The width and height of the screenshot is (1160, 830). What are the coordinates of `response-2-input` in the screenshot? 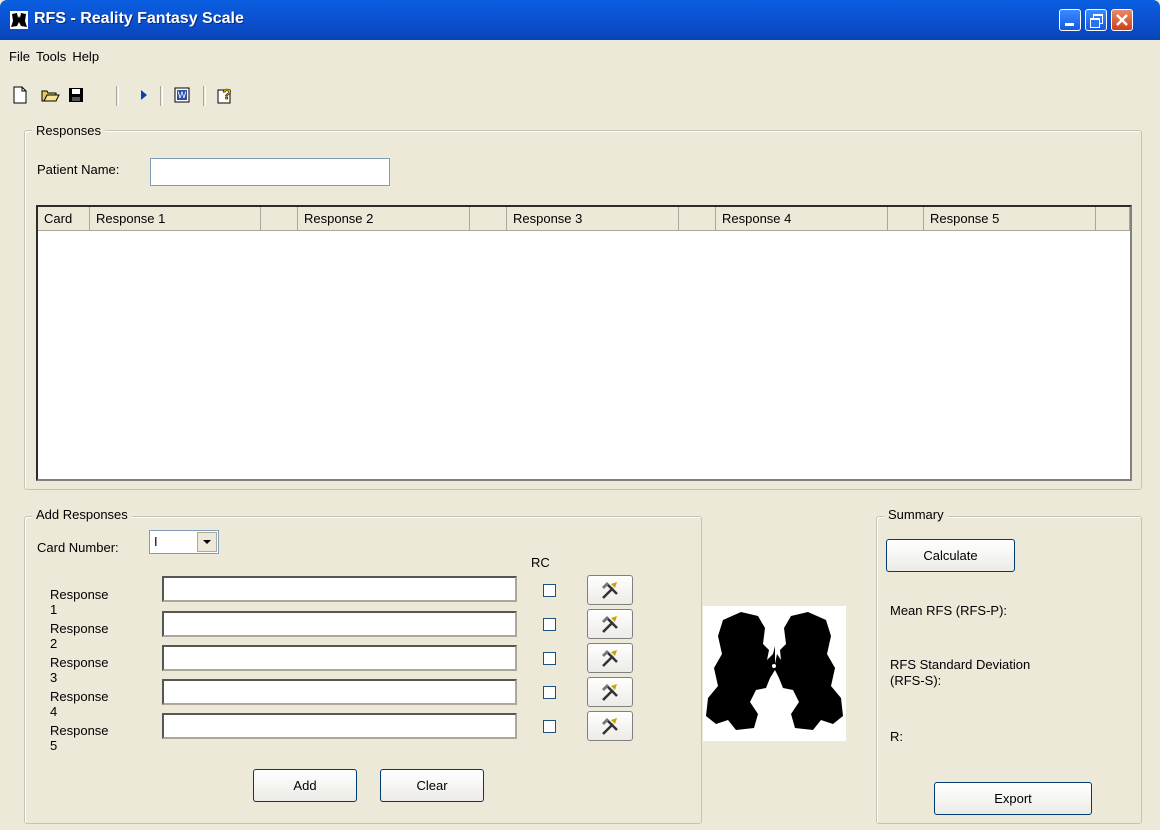 It's located at (339, 624).